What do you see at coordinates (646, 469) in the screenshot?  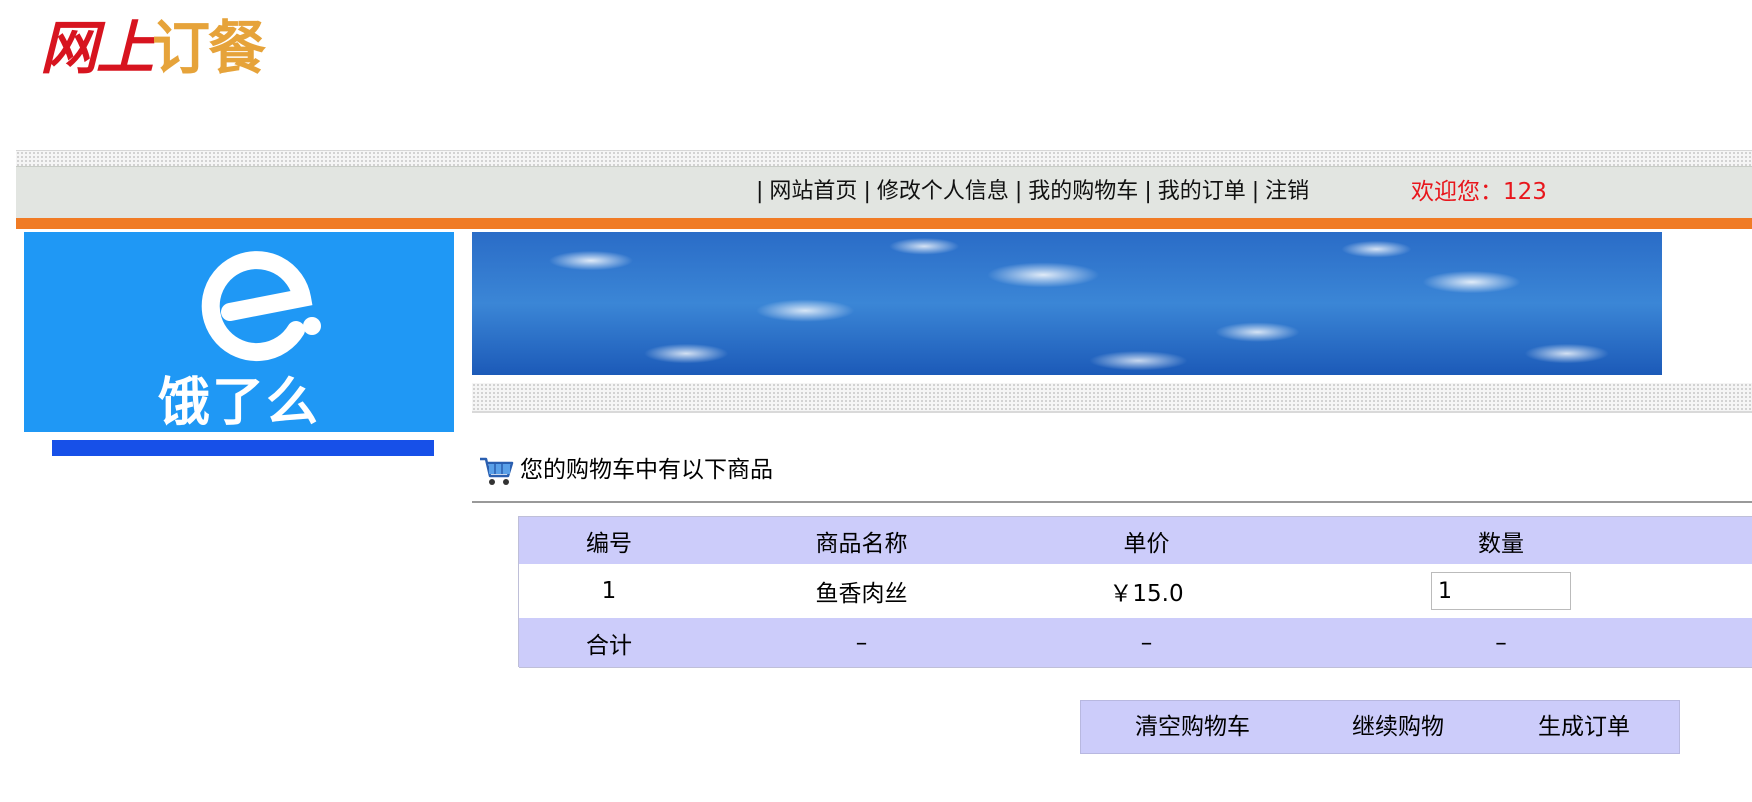 I see `cart-heading-text: 您的购物车中有以下商品` at bounding box center [646, 469].